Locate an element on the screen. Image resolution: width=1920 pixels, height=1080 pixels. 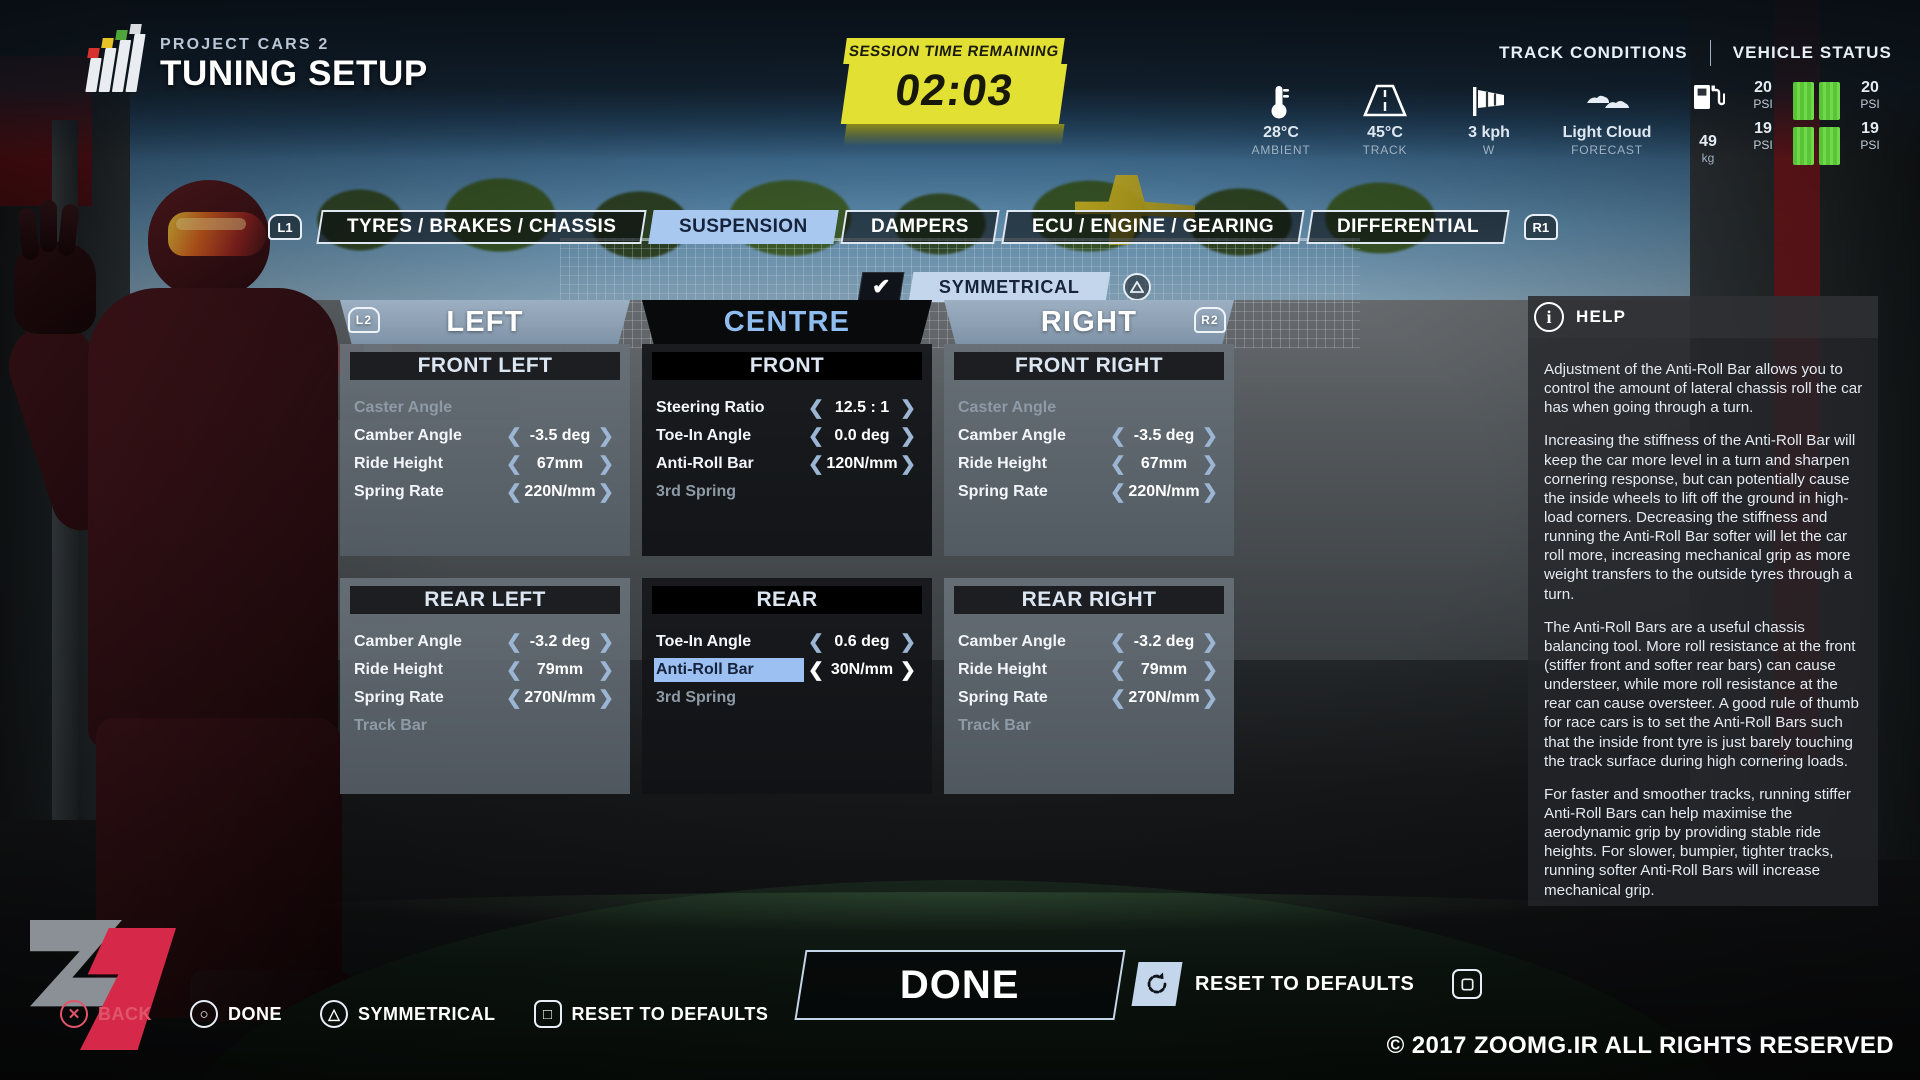
circle-button-icon: ○ is located at coordinates (204, 1014).